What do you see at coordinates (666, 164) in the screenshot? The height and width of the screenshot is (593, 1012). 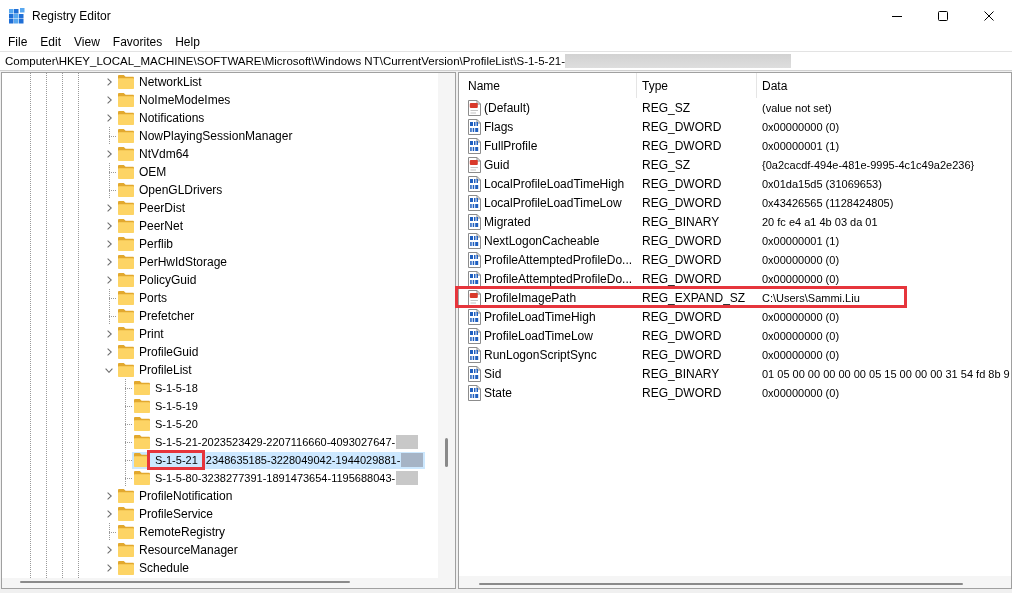 I see `value-type: REG_SZ` at bounding box center [666, 164].